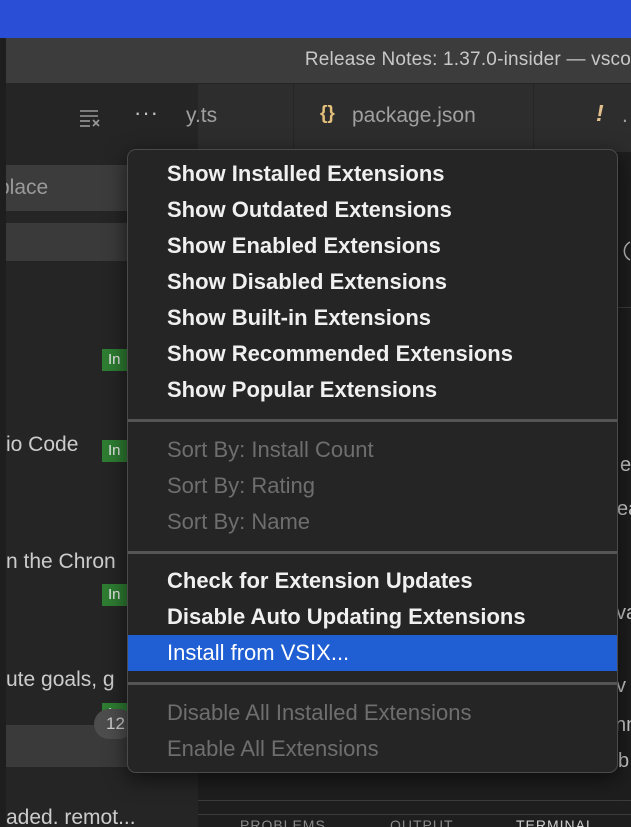 This screenshot has width=631, height=827. What do you see at coordinates (372, 581) in the screenshot?
I see `menu-item-check-updates: Check for Extension Updates` at bounding box center [372, 581].